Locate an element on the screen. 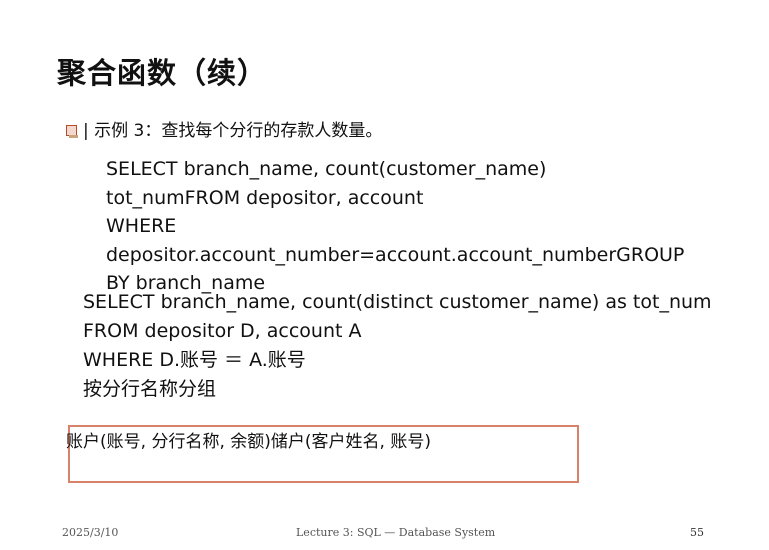 Image resolution: width=769 pixels, height=550 pixels. query-1-line: WHERE is located at coordinates (141, 226).